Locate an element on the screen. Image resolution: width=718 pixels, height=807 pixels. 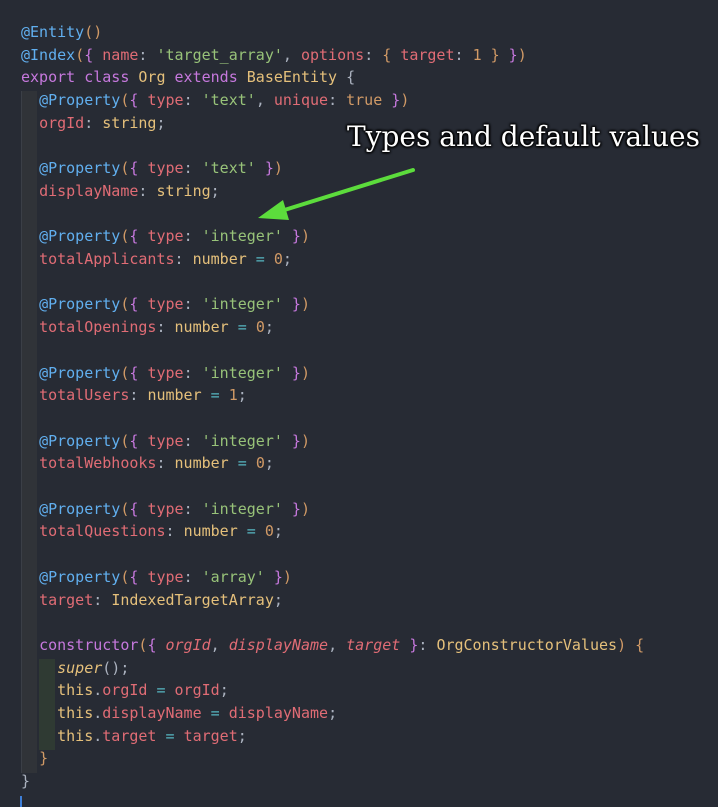
code-token-paren: ( is located at coordinates (80, 54).